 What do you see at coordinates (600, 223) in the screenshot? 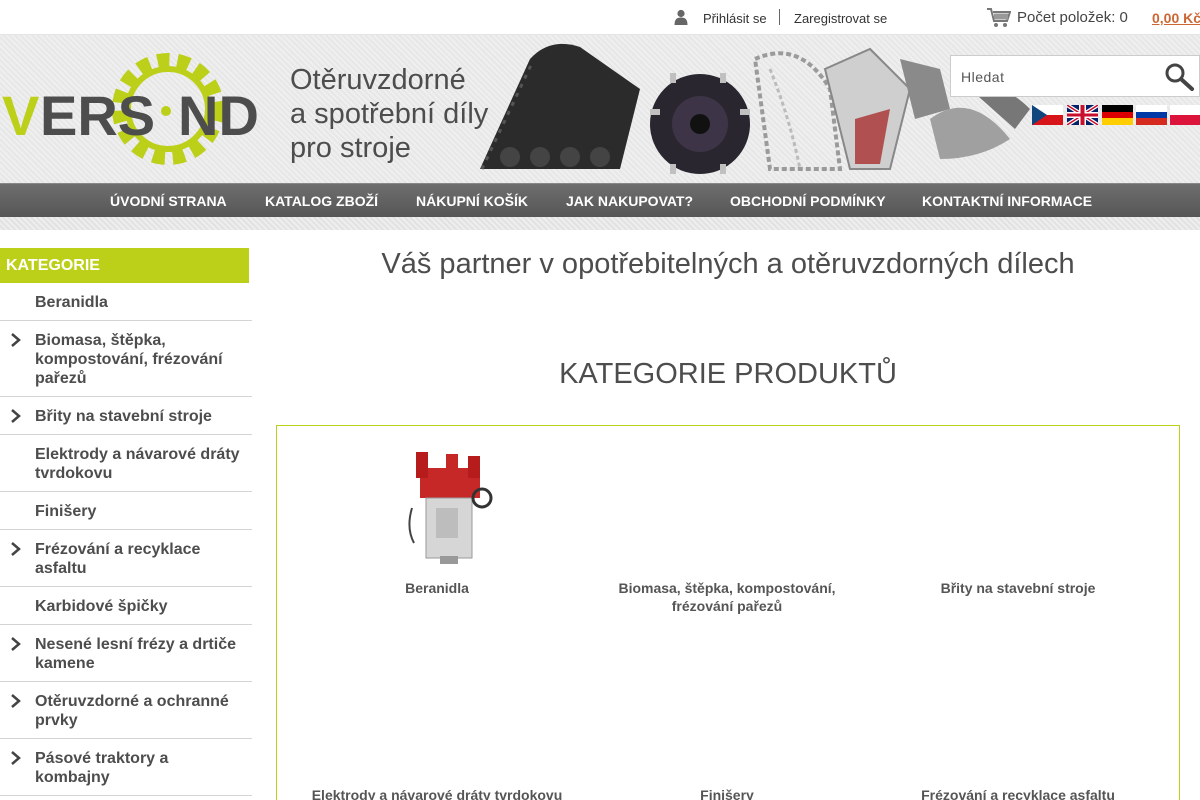
I see `nav-pattern-band` at bounding box center [600, 223].